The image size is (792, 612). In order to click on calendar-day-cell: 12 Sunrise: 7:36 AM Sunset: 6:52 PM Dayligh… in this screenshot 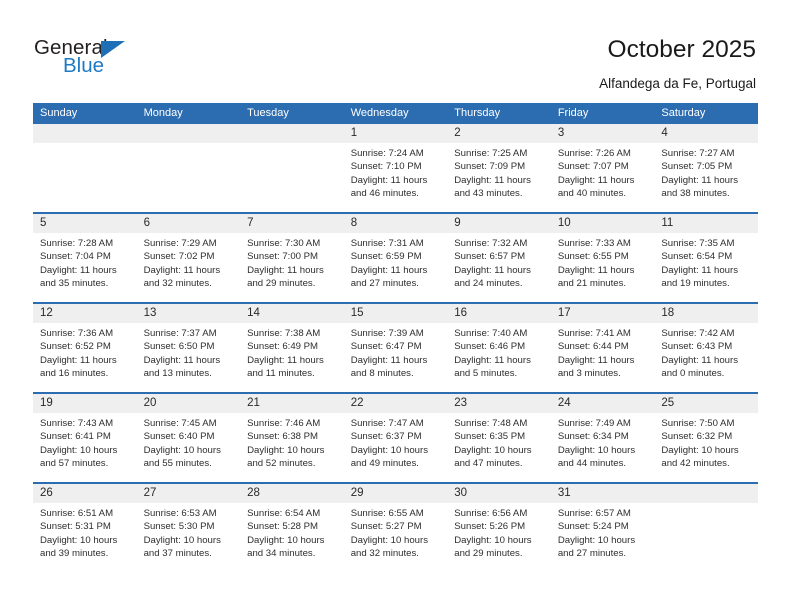, I will do `click(85, 347)`.